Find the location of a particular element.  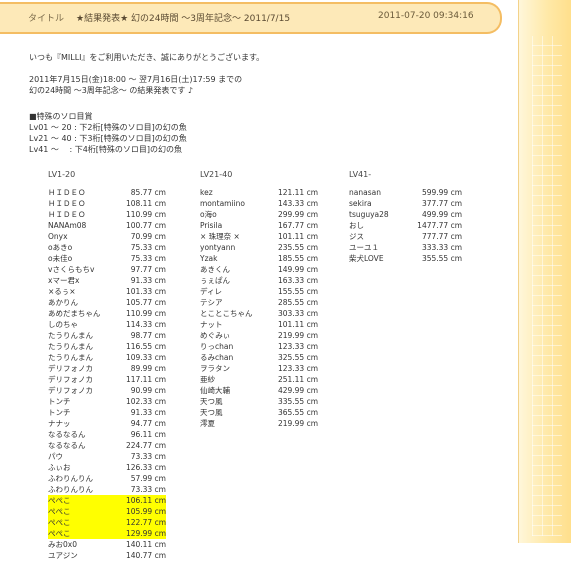

result-row: ぅぇぱん 163.33 cm is located at coordinates (259, 280).